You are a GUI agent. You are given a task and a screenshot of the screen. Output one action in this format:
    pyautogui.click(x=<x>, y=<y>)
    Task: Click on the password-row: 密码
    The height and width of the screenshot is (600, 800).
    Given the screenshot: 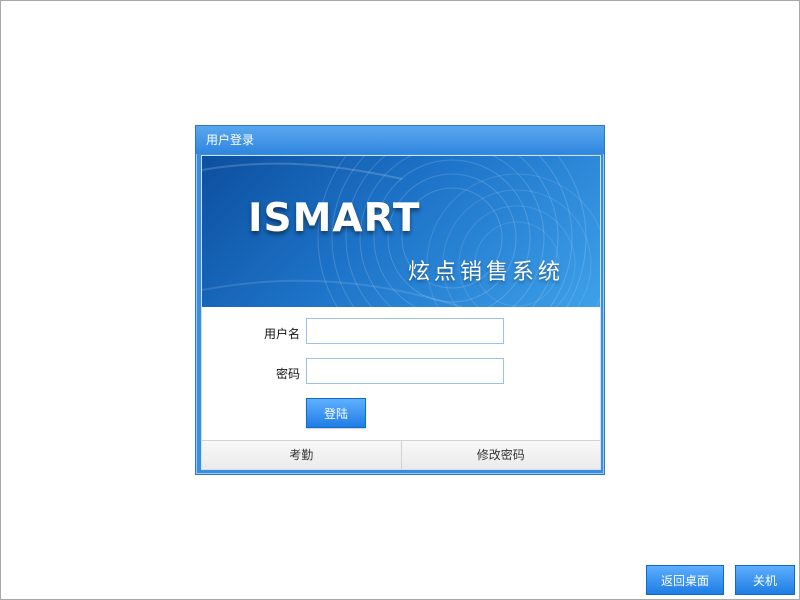 What is the action you would take?
    pyautogui.click(x=401, y=372)
    